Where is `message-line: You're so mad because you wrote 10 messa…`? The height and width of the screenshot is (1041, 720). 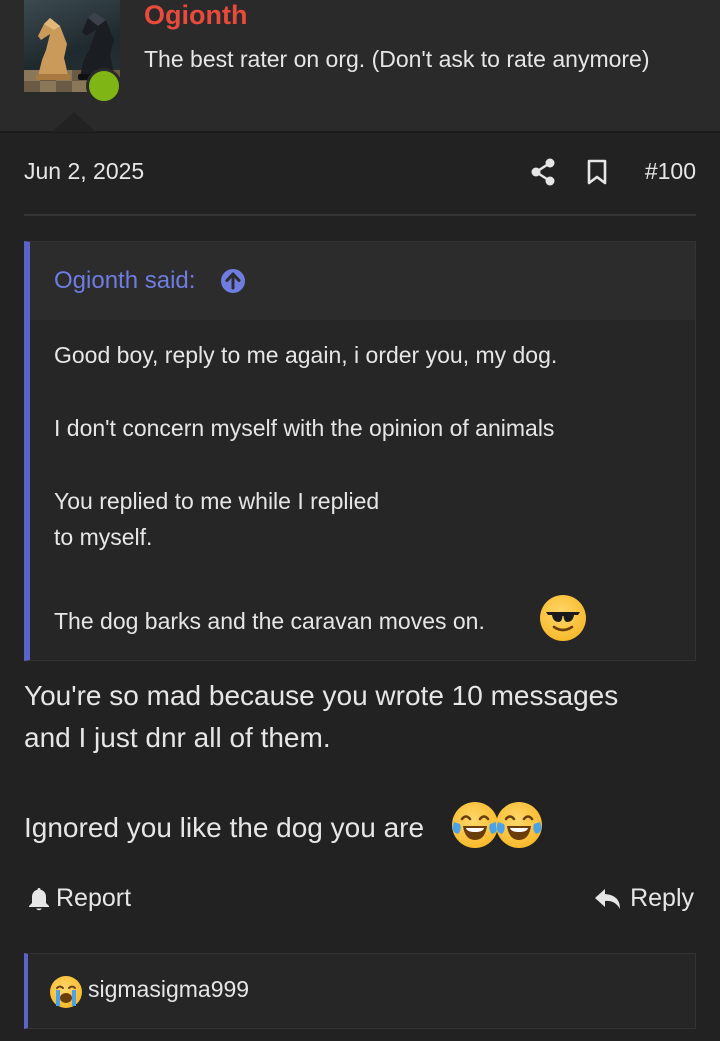
message-line: You're so mad because you wrote 10 messa… is located at coordinates (321, 695).